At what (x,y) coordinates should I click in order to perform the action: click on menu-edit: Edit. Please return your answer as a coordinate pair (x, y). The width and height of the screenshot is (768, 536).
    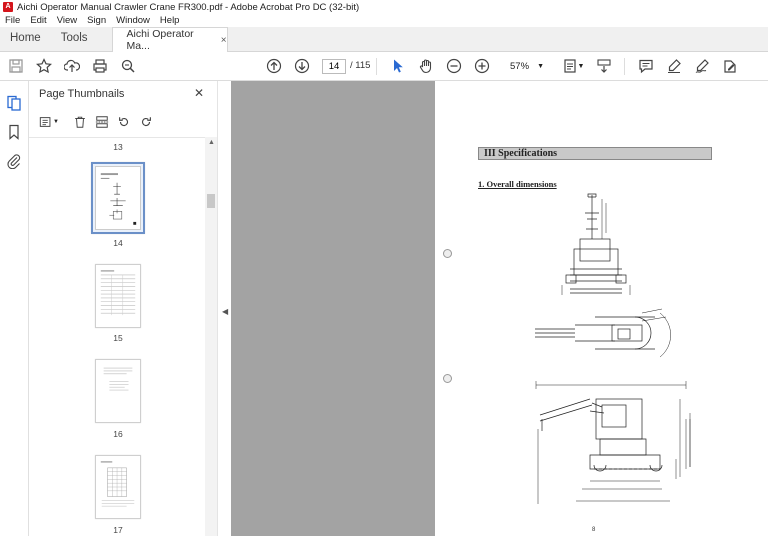
    Looking at the image, I should click on (38, 20).